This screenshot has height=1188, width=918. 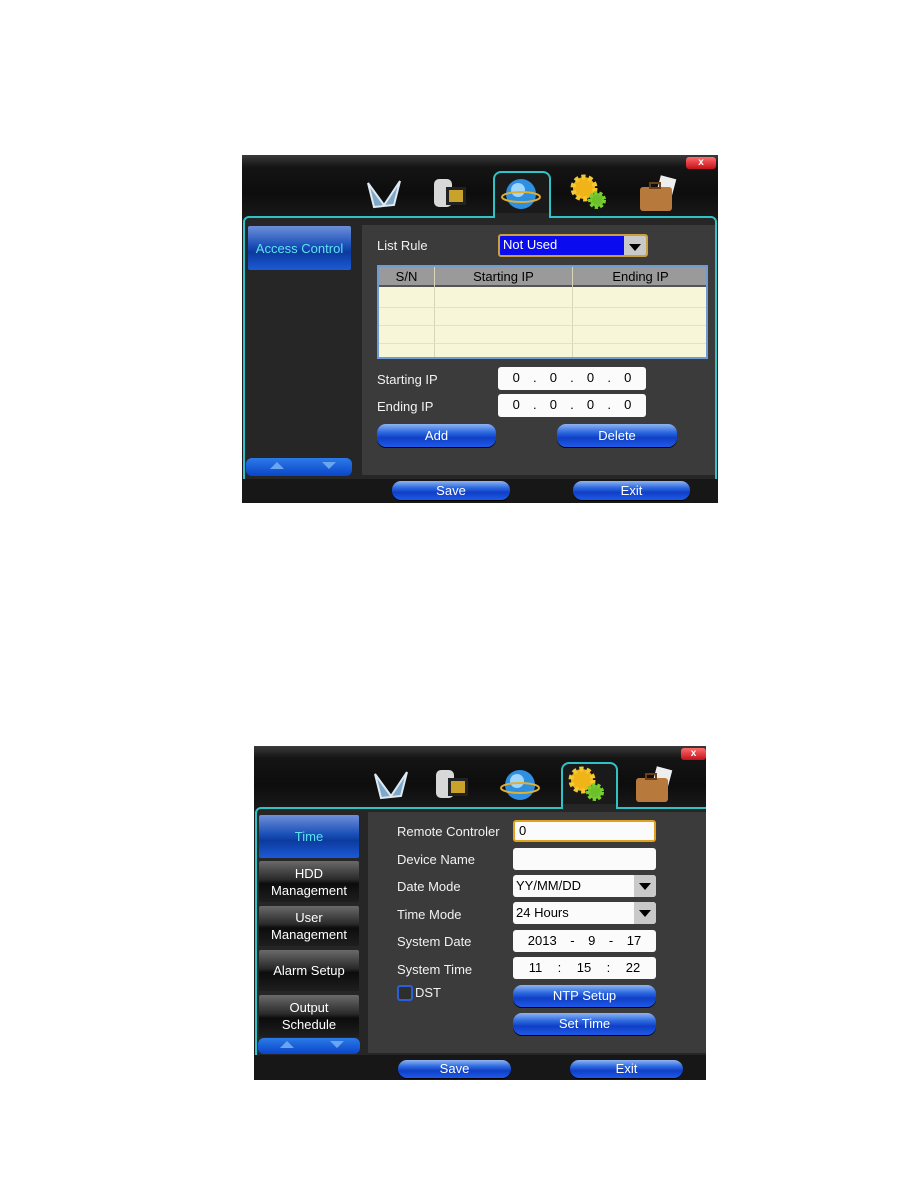 I want to click on system-date-input: 2013-9-17, so click(x=584, y=941).